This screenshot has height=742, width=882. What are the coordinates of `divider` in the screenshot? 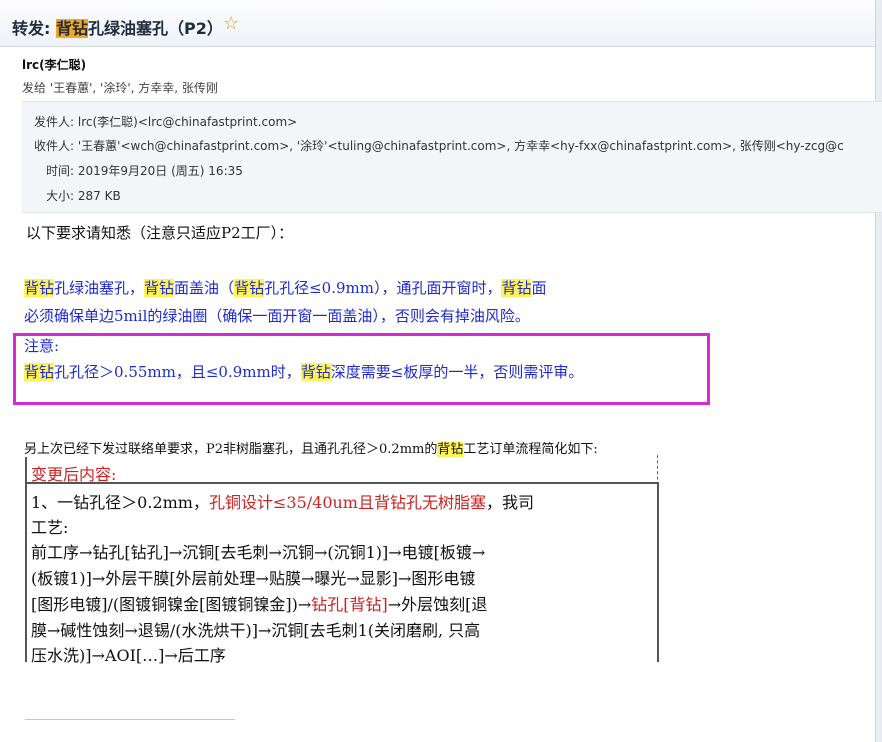 It's located at (130, 719).